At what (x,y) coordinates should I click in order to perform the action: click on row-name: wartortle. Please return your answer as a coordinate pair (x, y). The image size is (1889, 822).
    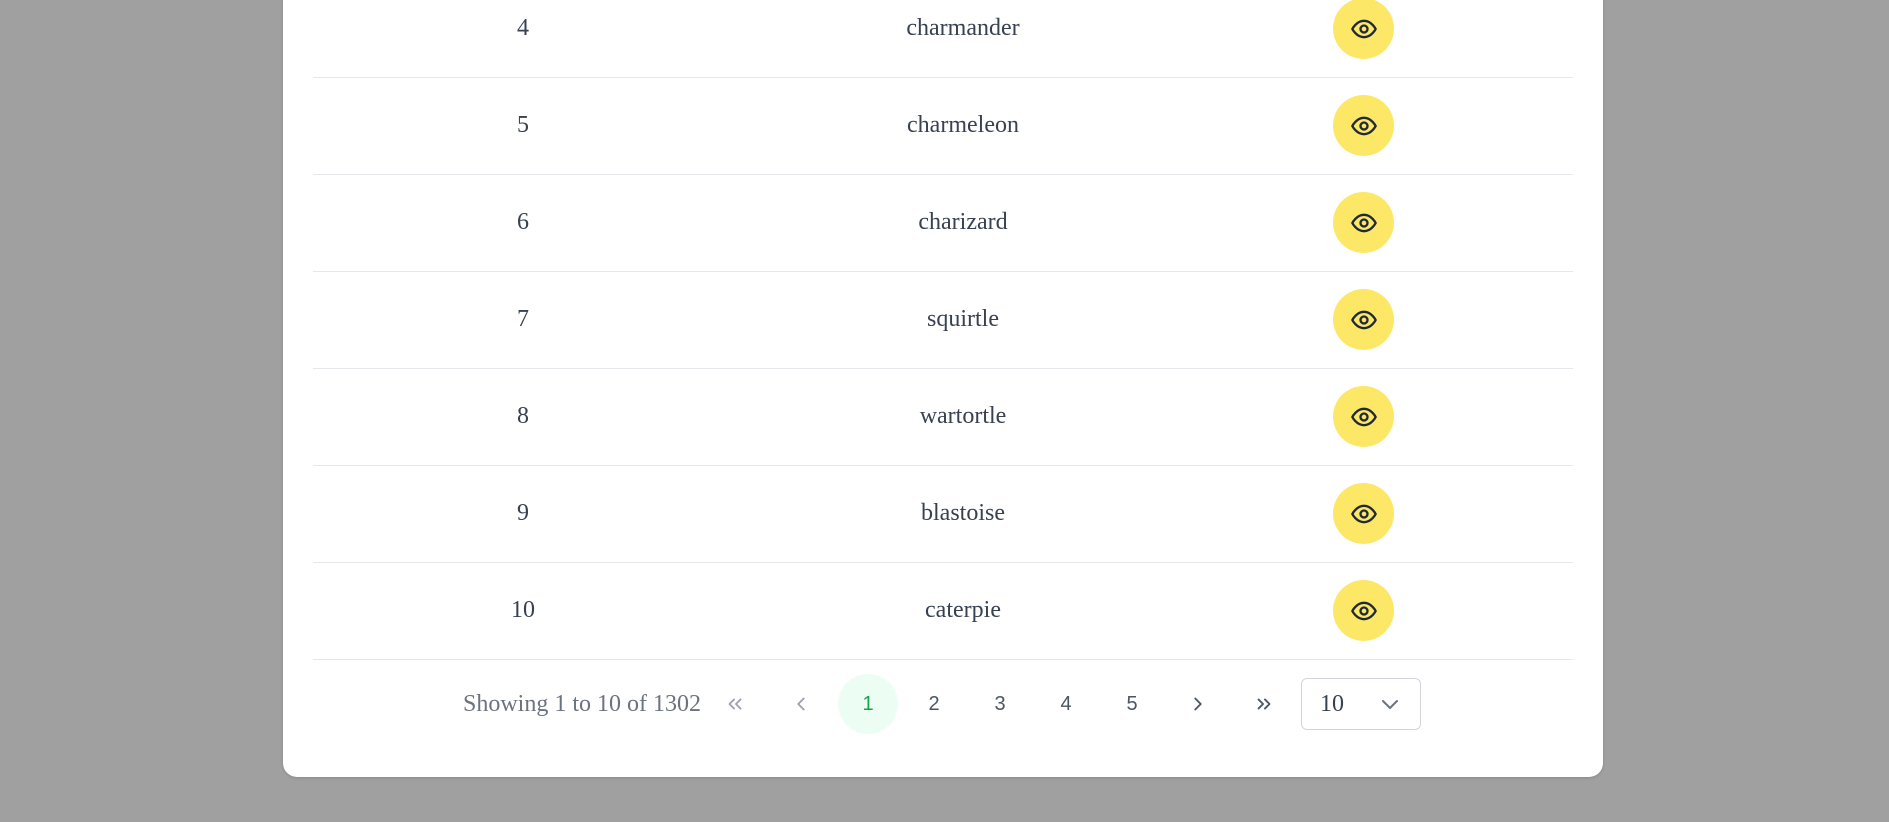
    Looking at the image, I should click on (963, 416).